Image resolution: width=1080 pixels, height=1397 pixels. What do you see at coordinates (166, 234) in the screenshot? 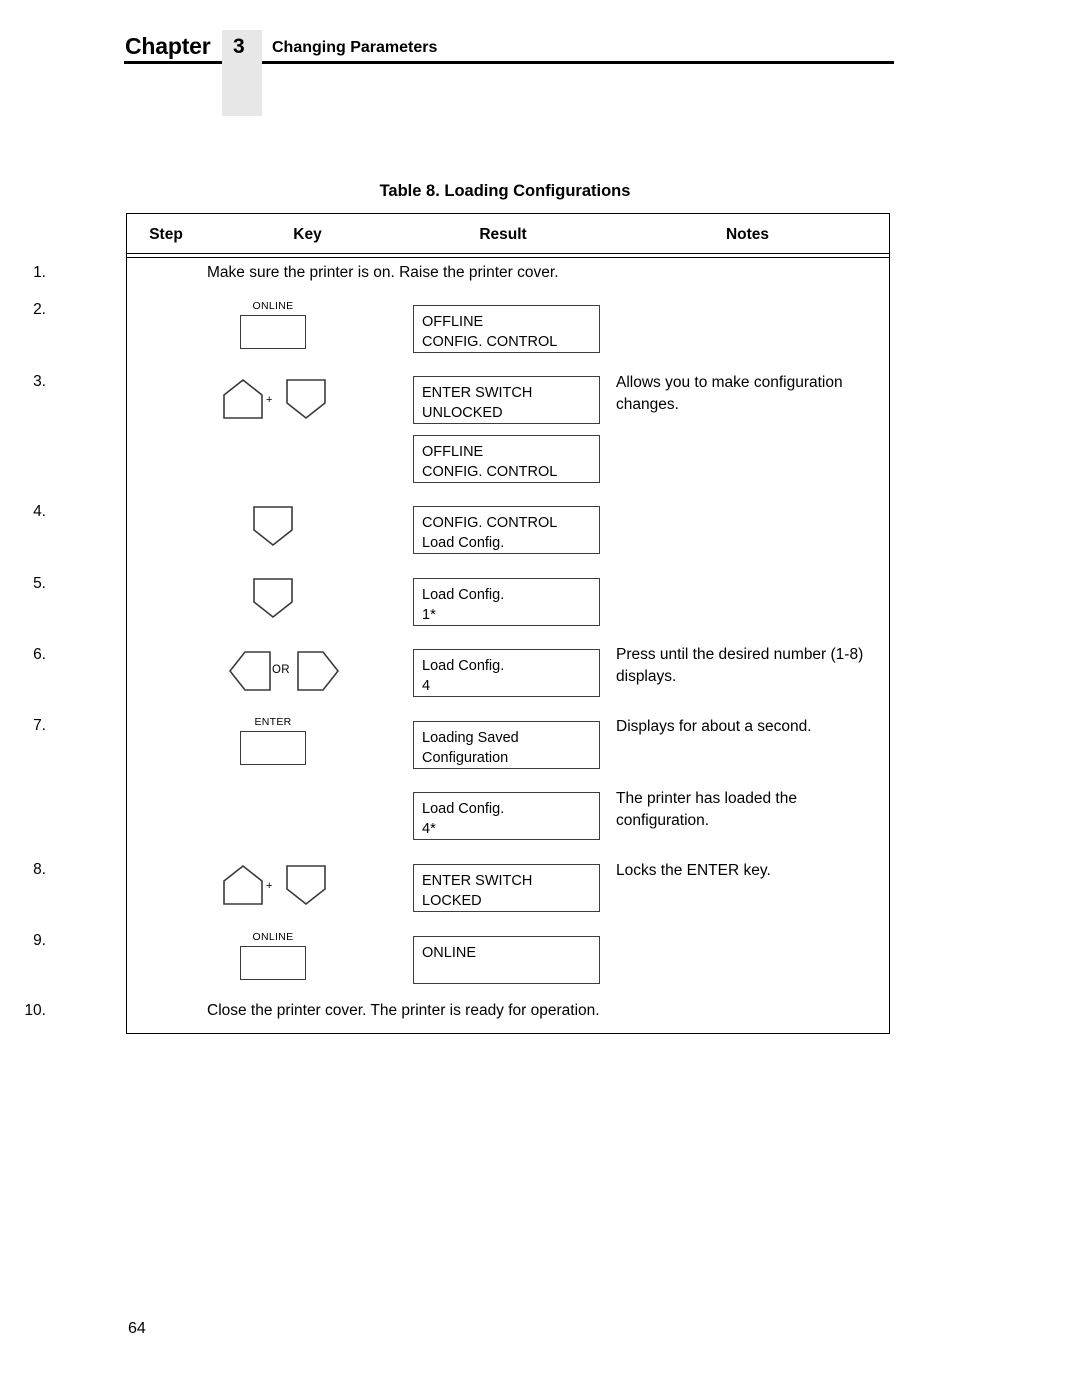
I see `column-header-step: Step` at bounding box center [166, 234].